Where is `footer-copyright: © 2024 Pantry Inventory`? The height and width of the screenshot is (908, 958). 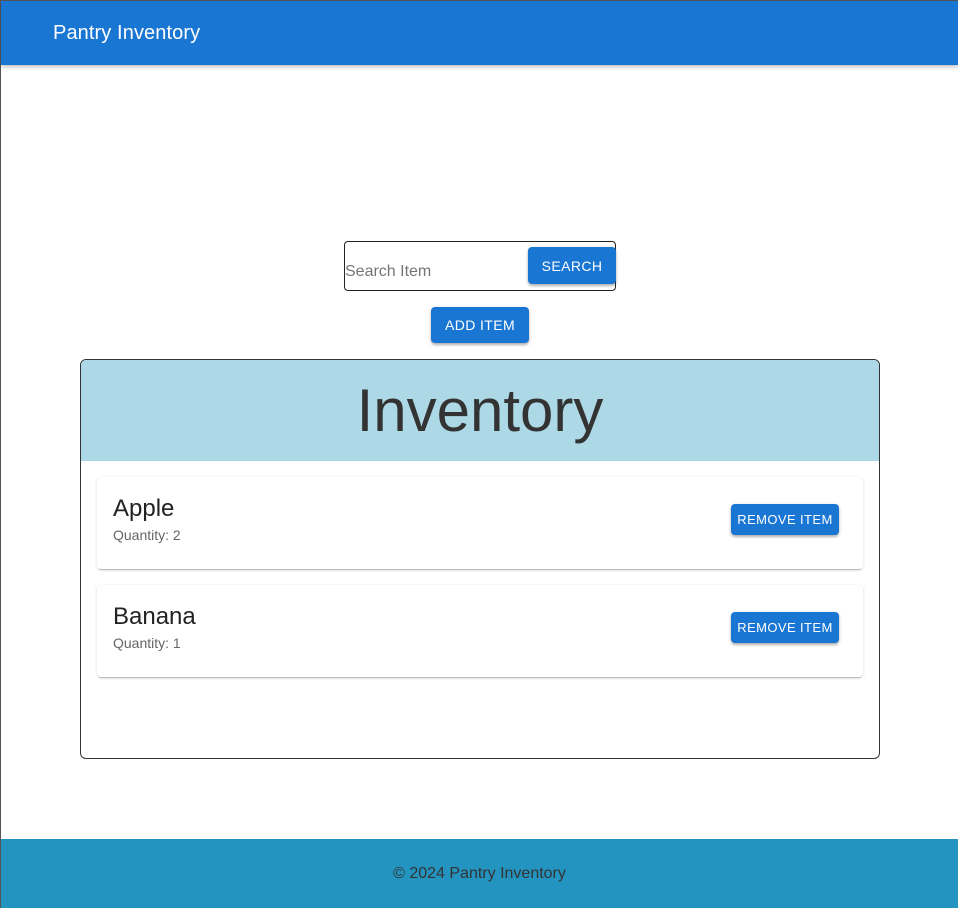 footer-copyright: © 2024 Pantry Inventory is located at coordinates (479, 873).